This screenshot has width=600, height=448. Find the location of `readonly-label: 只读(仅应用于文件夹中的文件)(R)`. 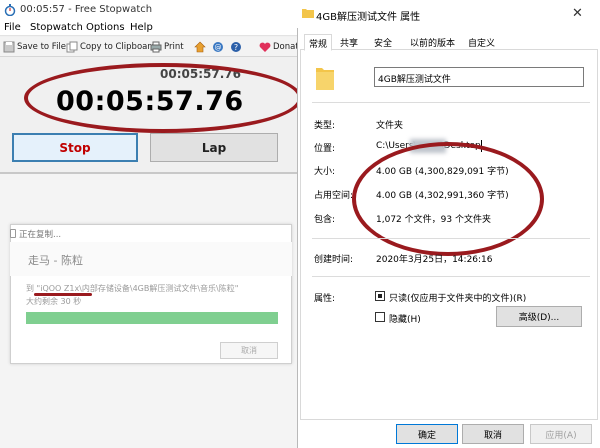

readonly-label: 只读(仅应用于文件夹中的文件)(R) is located at coordinates (458, 299).